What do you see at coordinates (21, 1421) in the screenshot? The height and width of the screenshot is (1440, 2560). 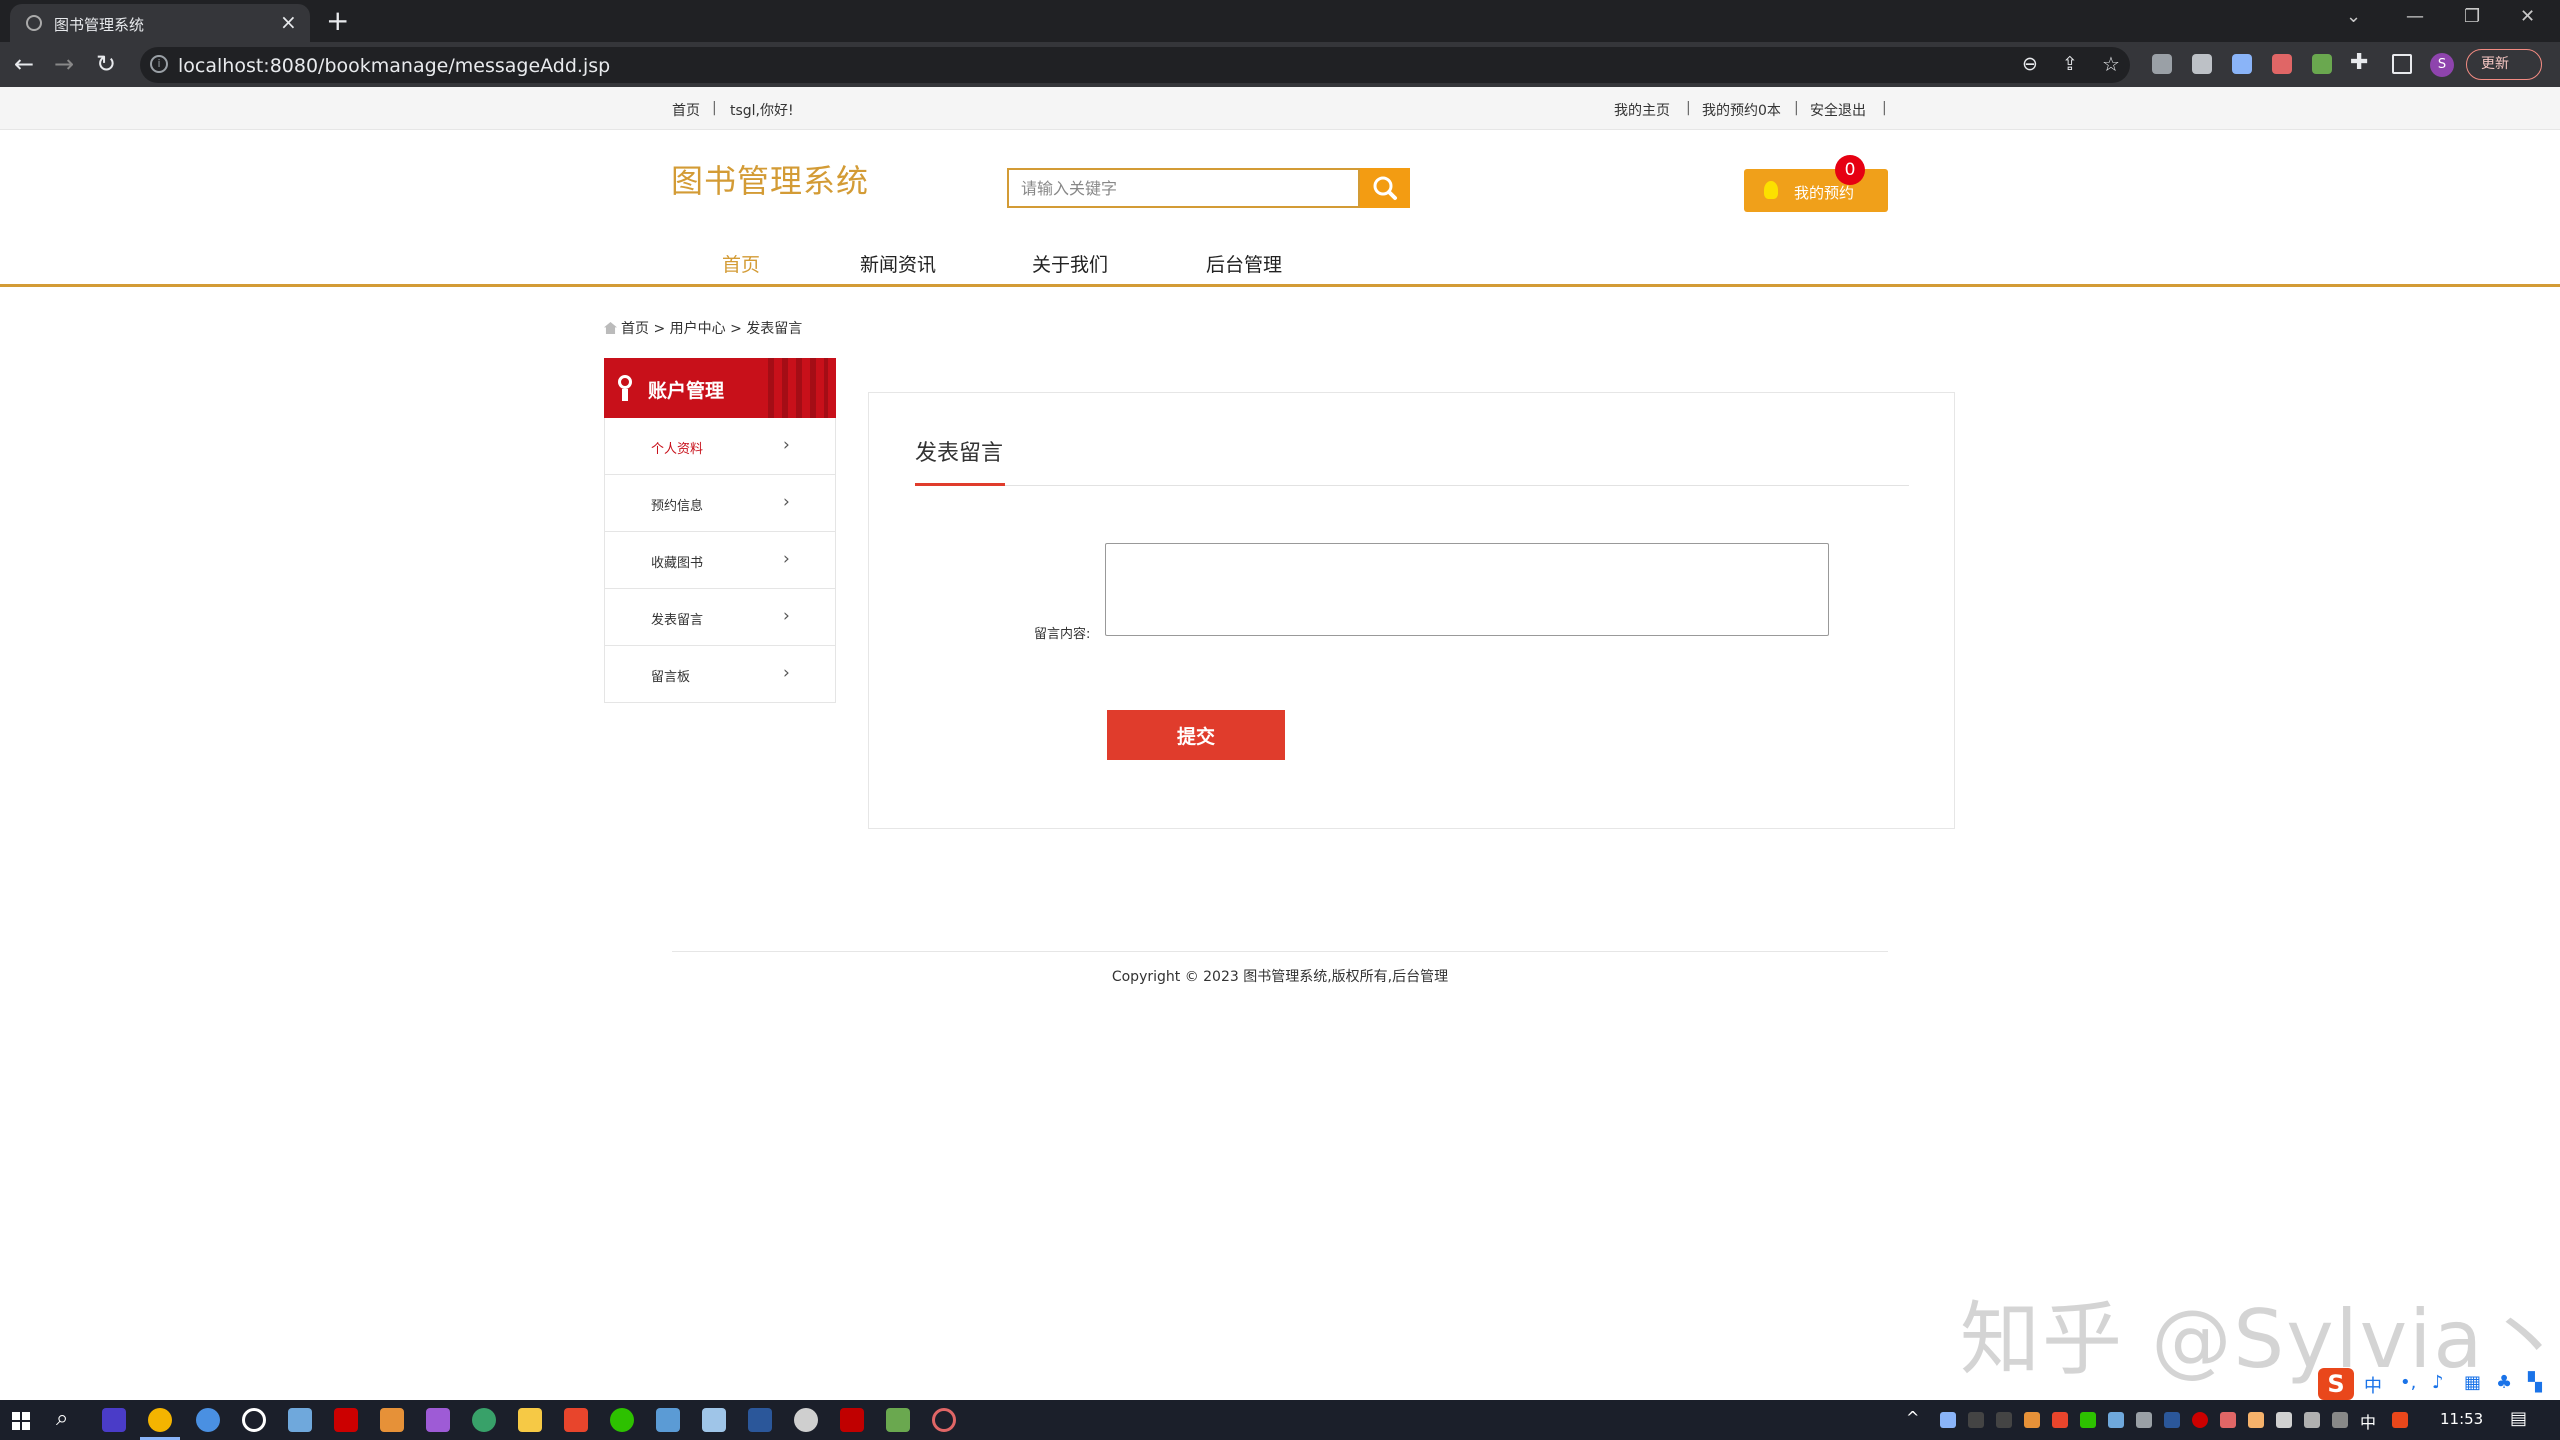 I see `windows-start-icon` at bounding box center [21, 1421].